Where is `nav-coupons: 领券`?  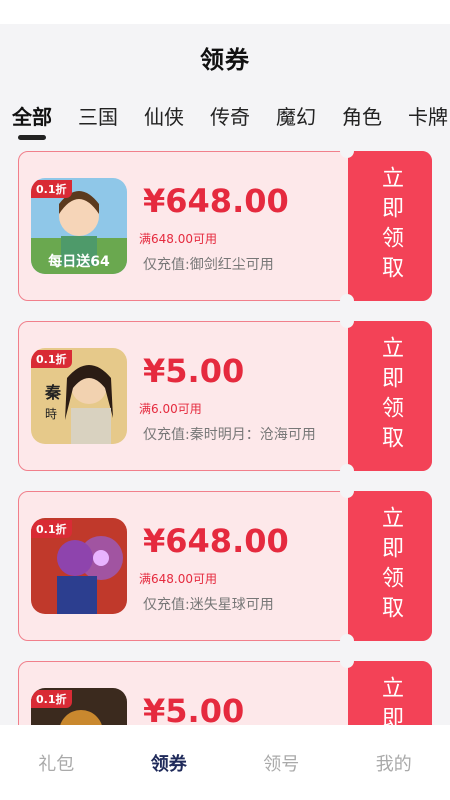
nav-coupons: 领券 is located at coordinates (169, 763).